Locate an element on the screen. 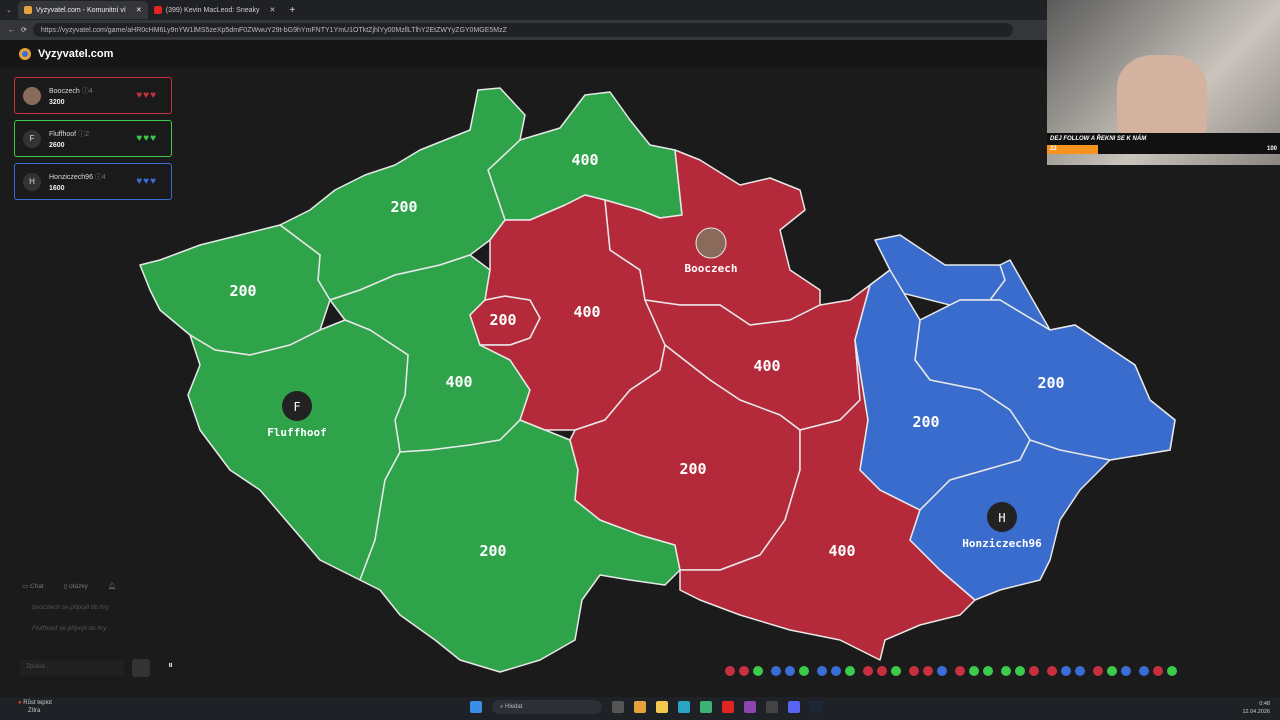  discord-icon is located at coordinates (794, 707).